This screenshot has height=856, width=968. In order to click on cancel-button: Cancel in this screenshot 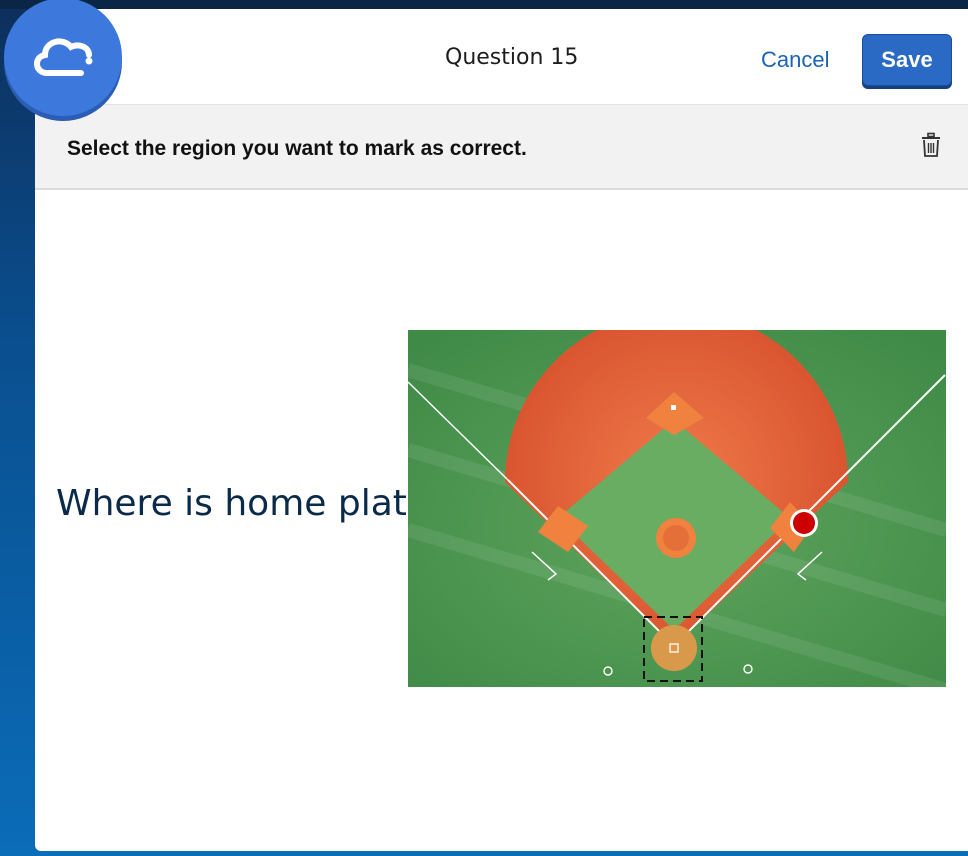, I will do `click(795, 60)`.